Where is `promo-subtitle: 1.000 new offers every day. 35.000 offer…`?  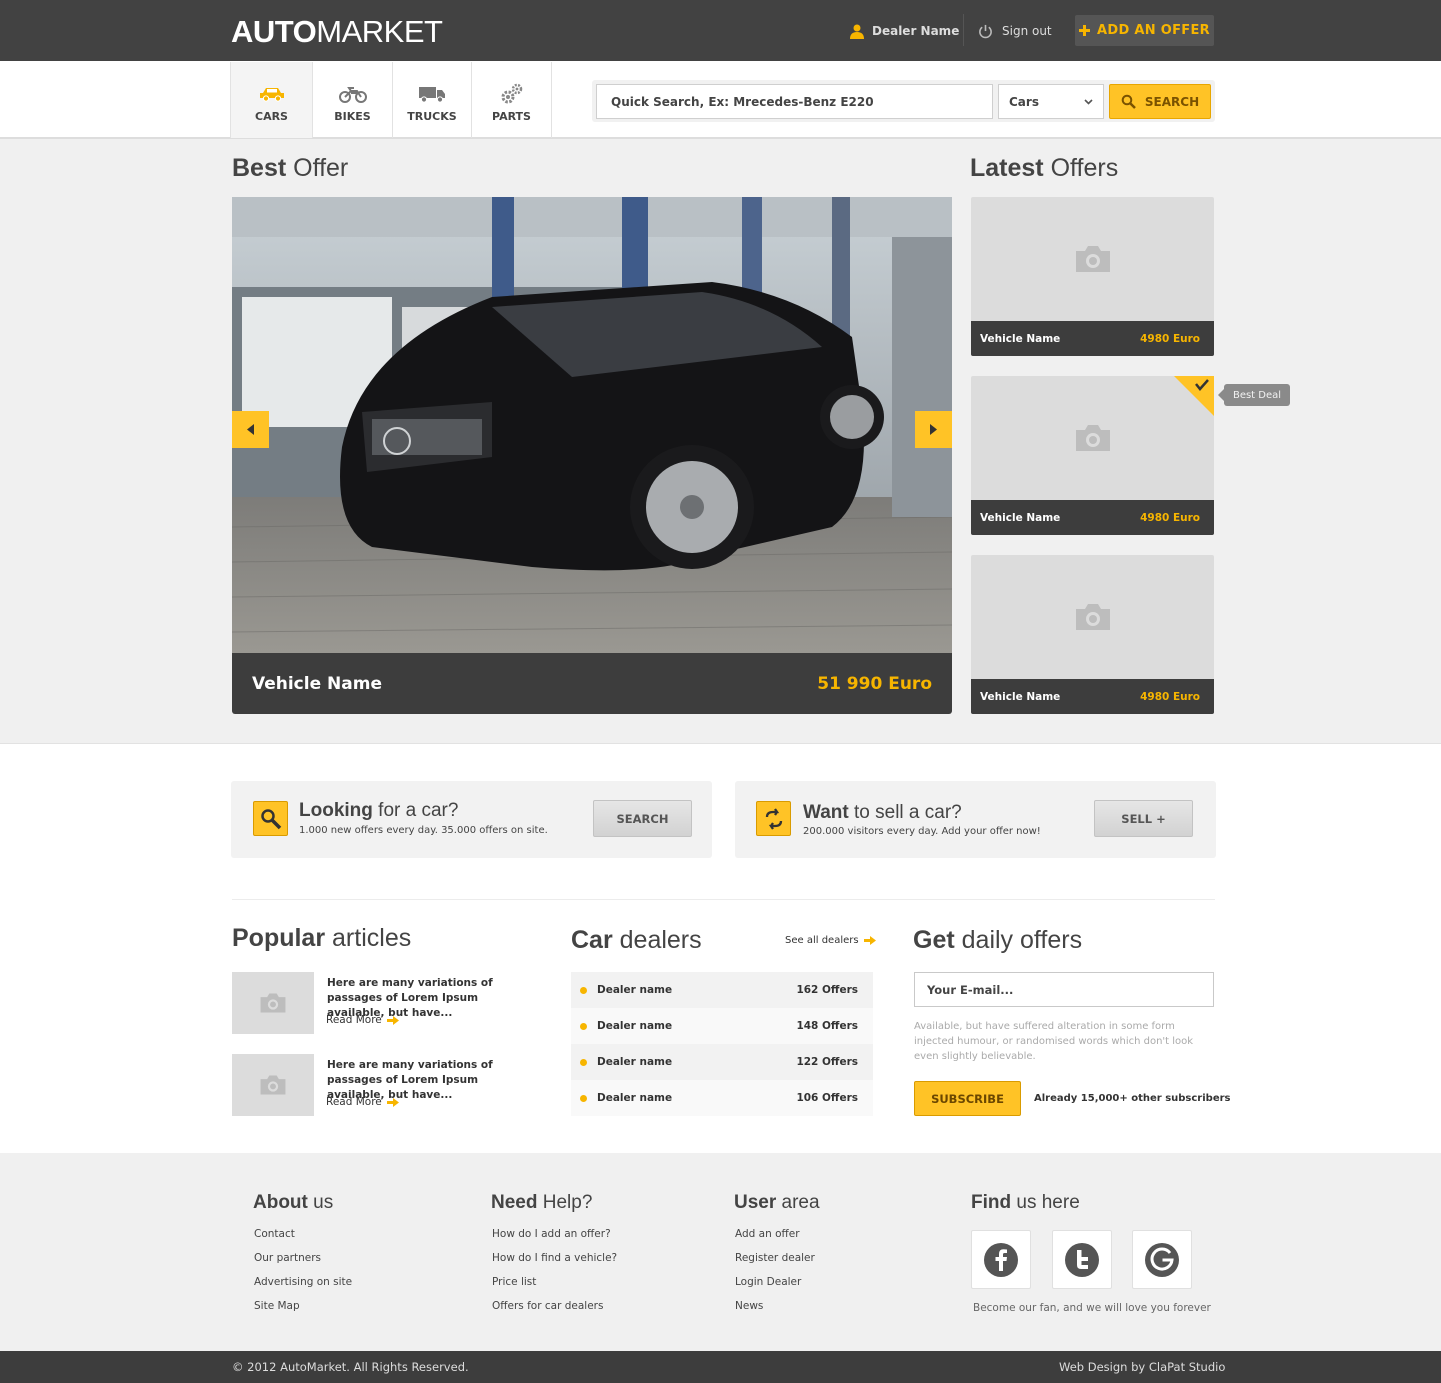
promo-subtitle: 1.000 new offers every day. 35.000 offer… is located at coordinates (423, 830).